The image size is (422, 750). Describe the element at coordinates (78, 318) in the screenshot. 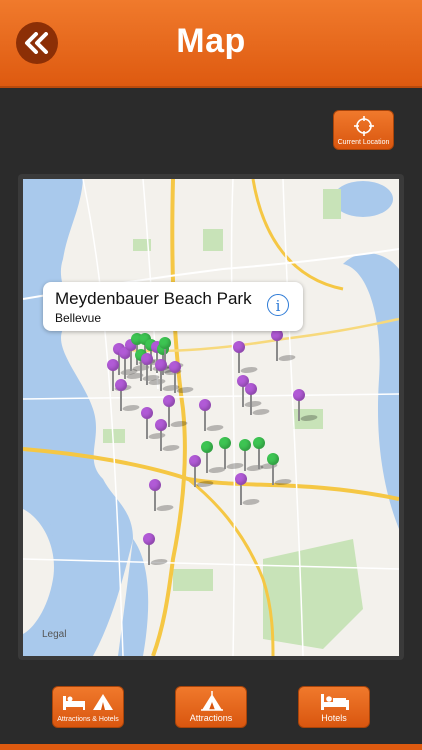

I see `callout-subtitle: Bellevue` at that location.